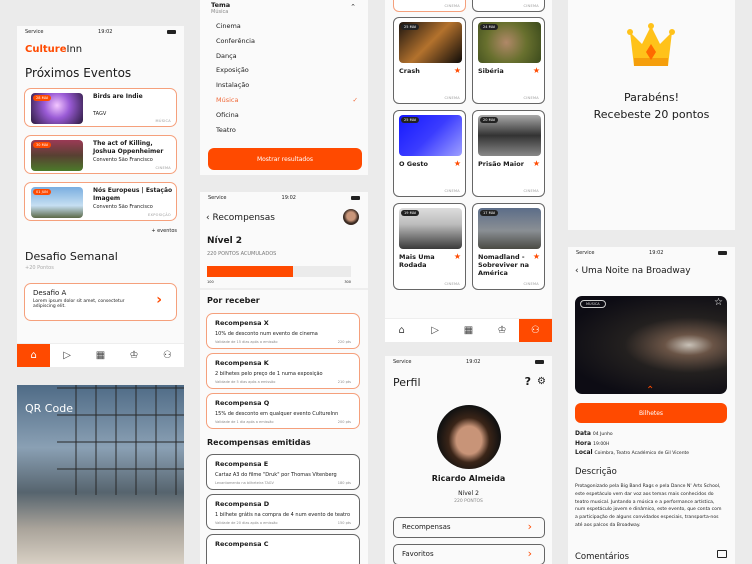  I want to click on reward-validity: Validade de 20 dias após a emissão, so click(246, 523).